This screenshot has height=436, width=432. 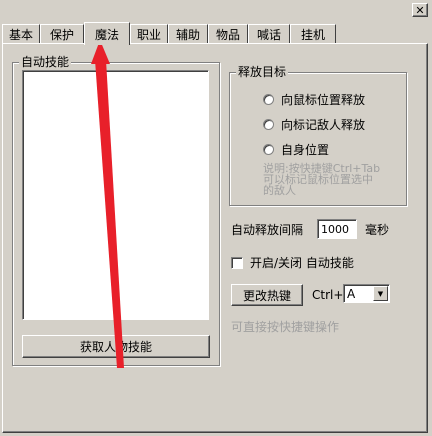 I want to click on hotkey-key-value: A, so click(x=351, y=294).